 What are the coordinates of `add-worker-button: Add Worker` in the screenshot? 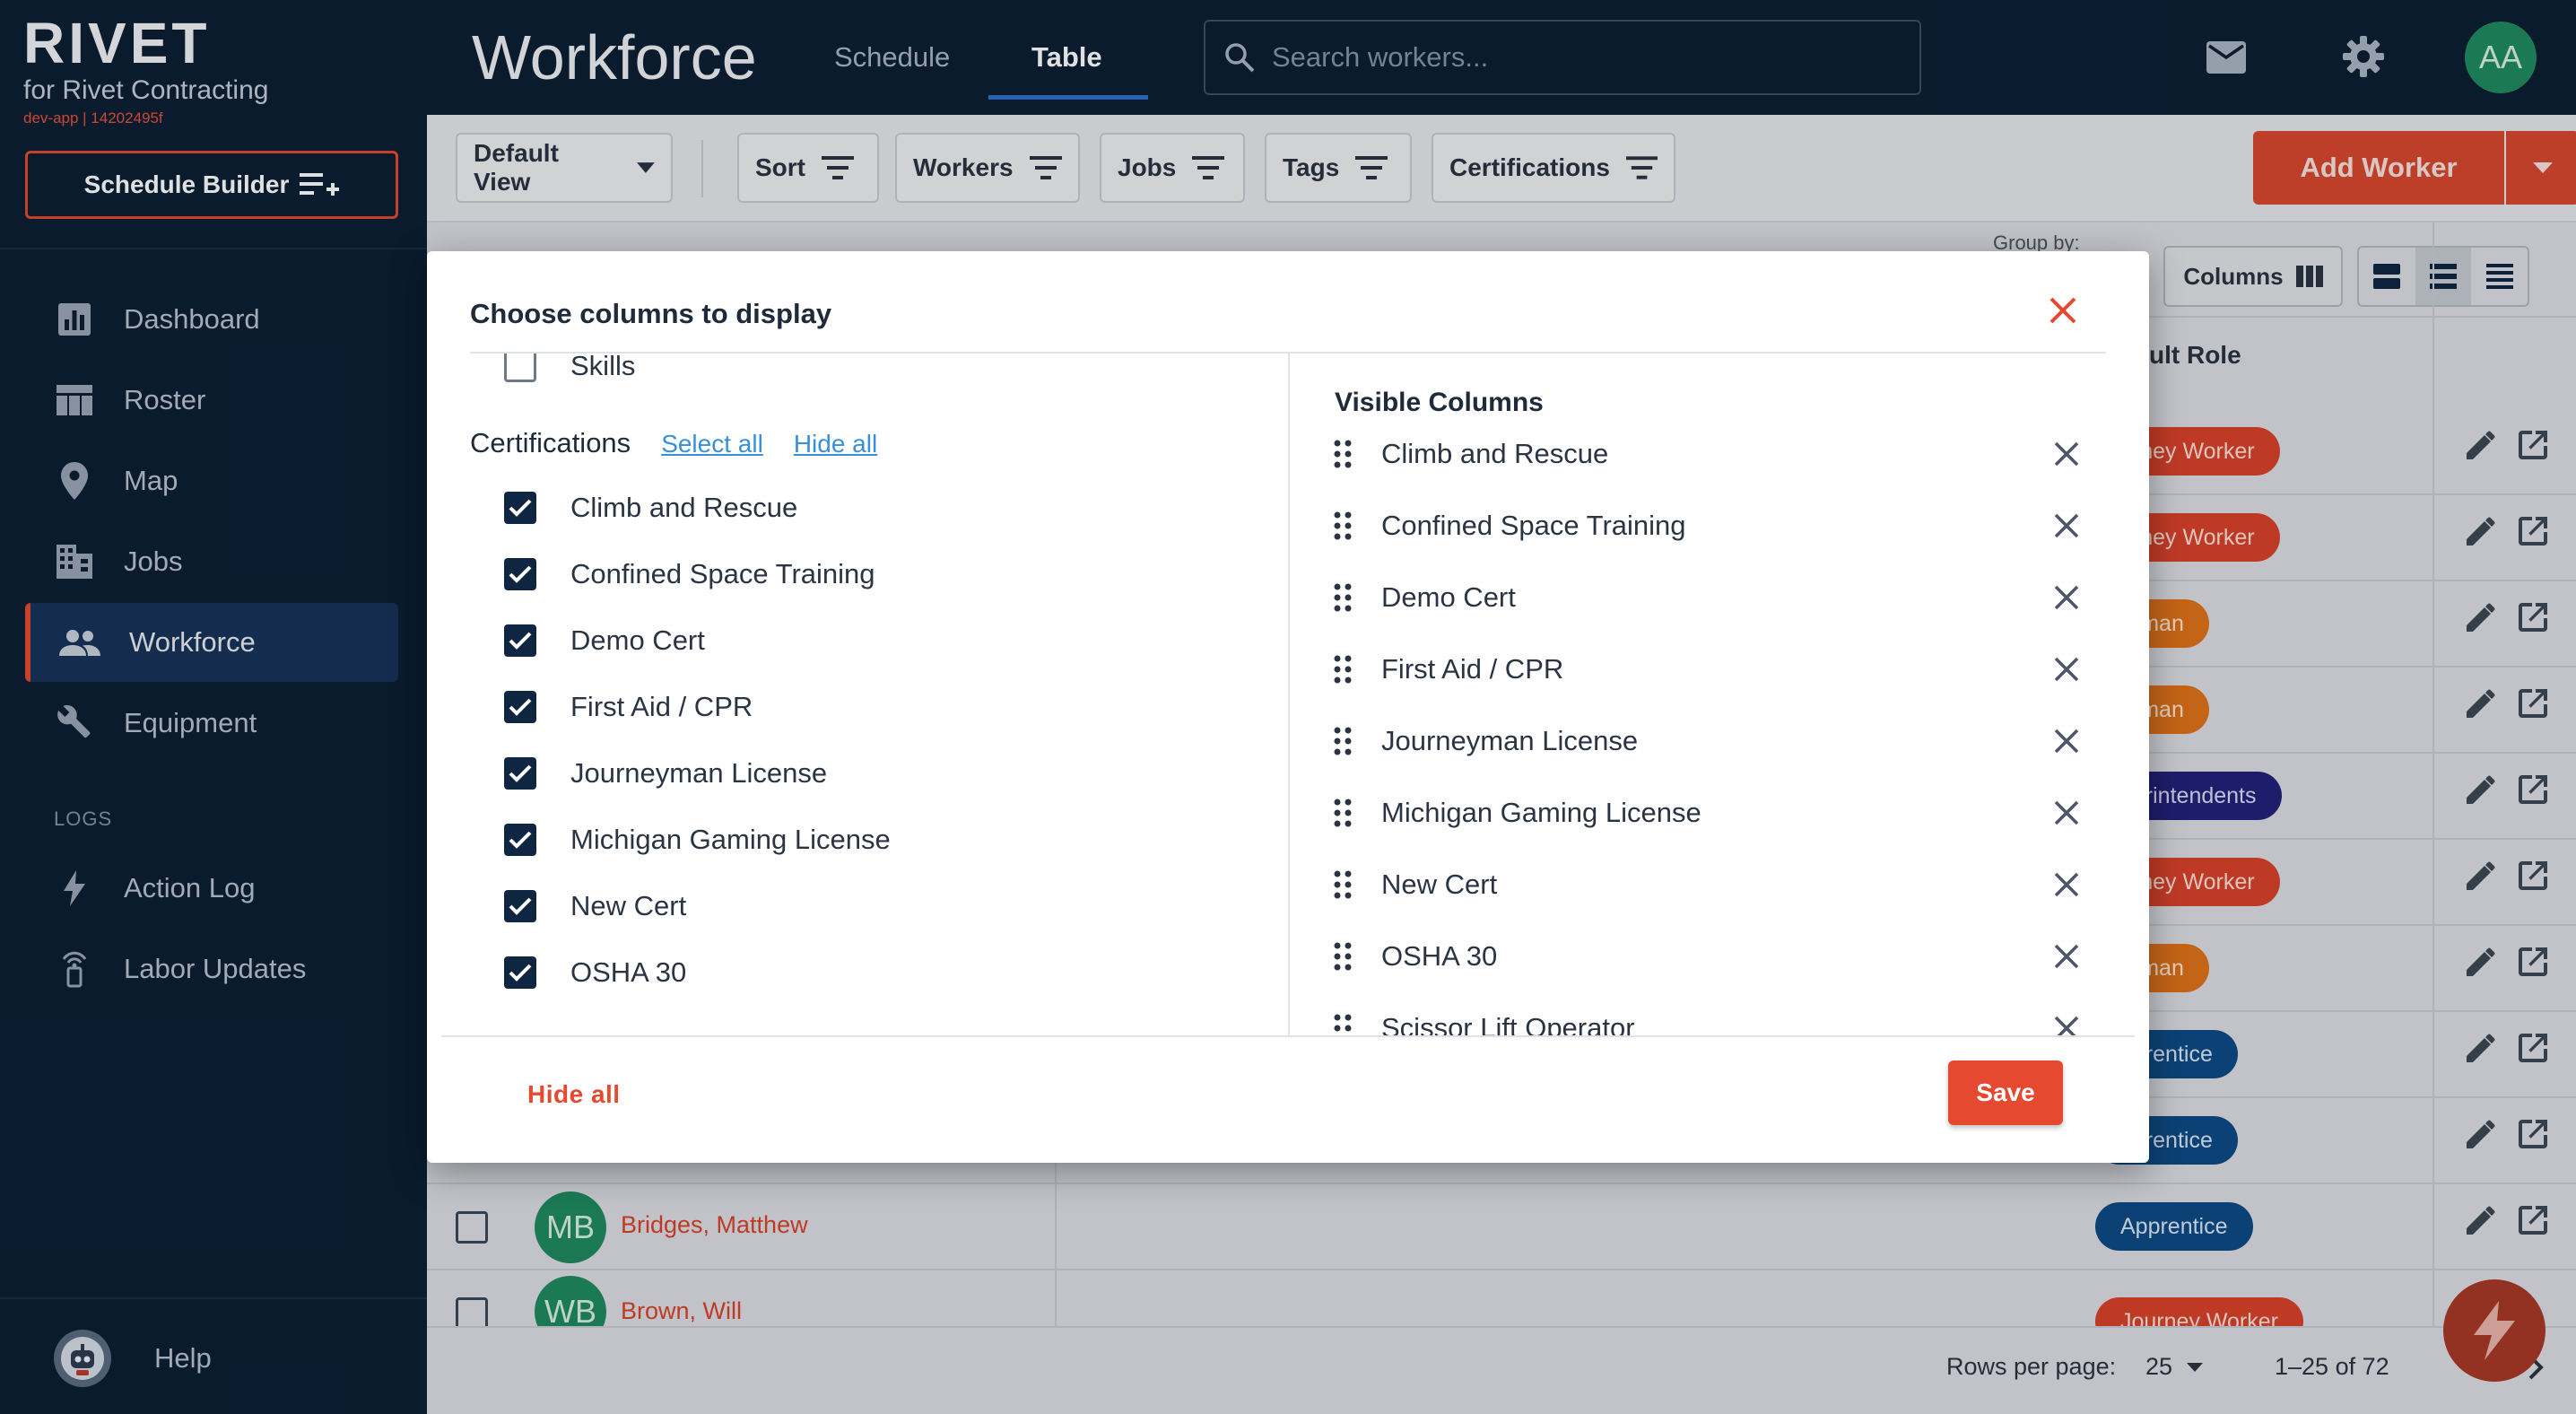 It's located at (2378, 168).